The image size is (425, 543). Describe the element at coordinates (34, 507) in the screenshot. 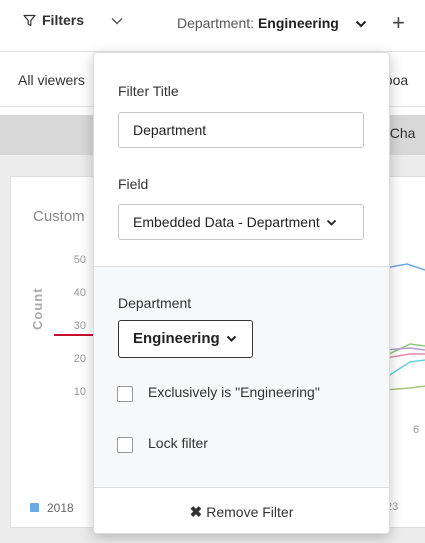

I see `legend-swatch` at that location.